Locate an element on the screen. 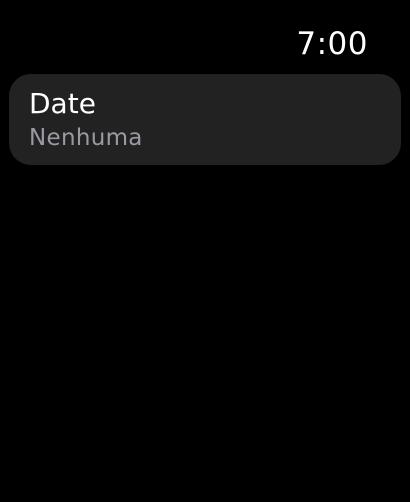  list-item-title: Date is located at coordinates (62, 103).